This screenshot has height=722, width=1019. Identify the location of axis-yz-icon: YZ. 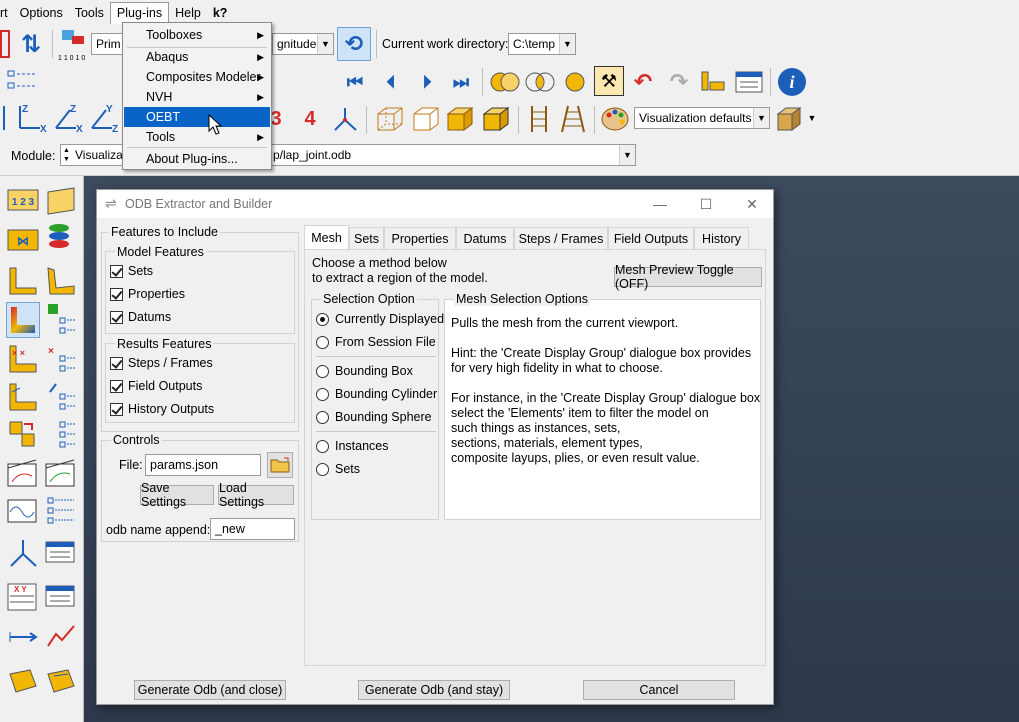
(103, 118).